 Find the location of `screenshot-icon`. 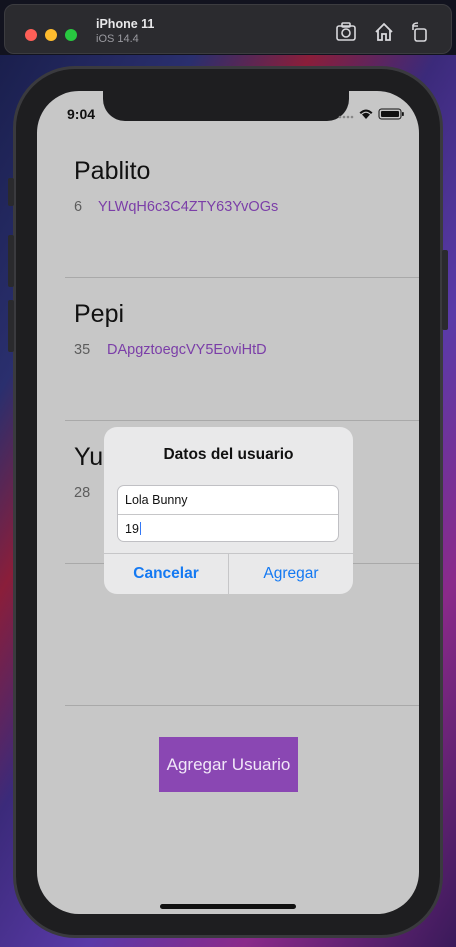

screenshot-icon is located at coordinates (346, 32).